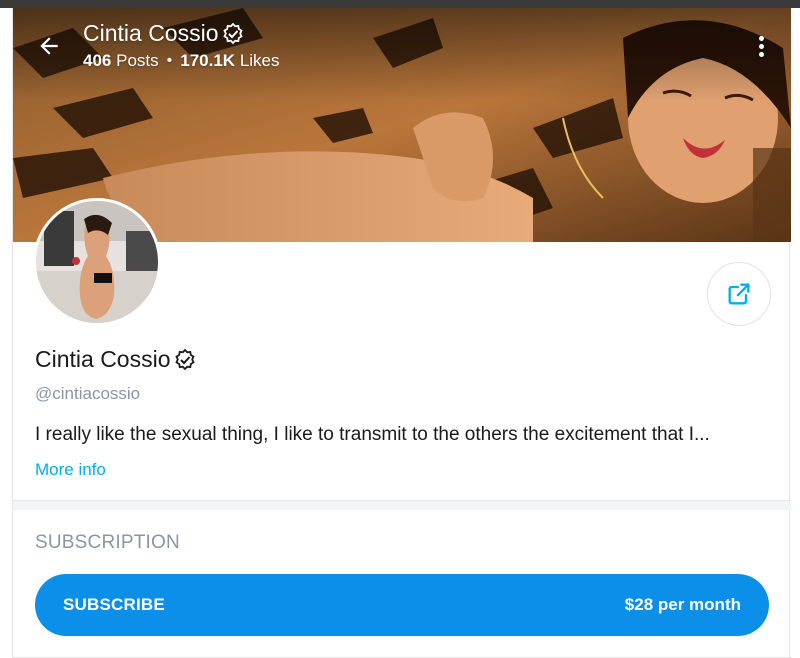 This screenshot has width=800, height=658. I want to click on likes-stat: 170.1K Likes, so click(229, 61).